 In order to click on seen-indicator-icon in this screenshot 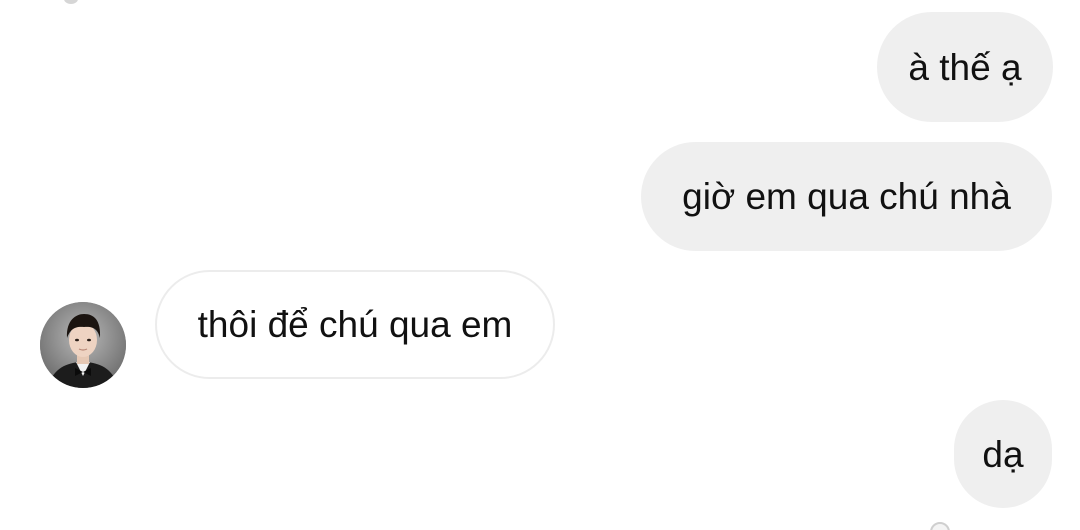, I will do `click(940, 526)`.